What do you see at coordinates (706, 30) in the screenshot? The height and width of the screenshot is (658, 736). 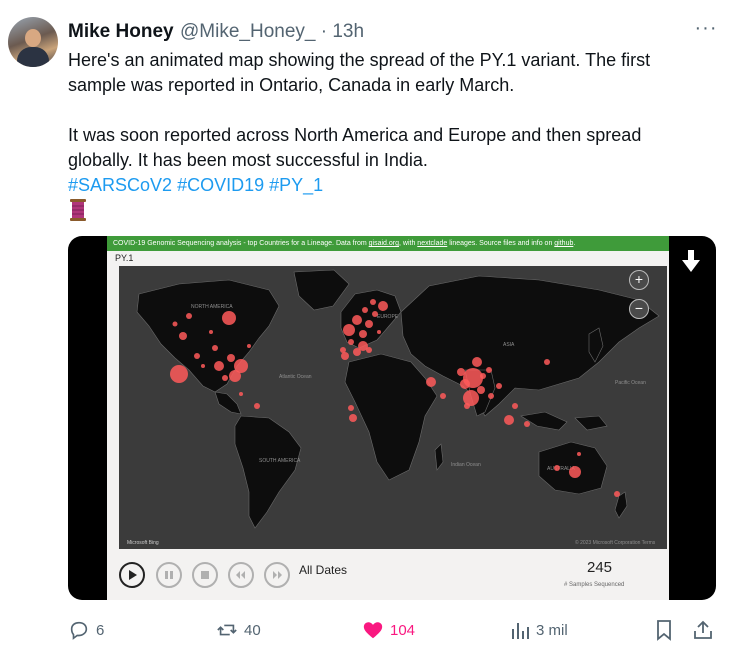 I see `more-options-icon: ···` at bounding box center [706, 30].